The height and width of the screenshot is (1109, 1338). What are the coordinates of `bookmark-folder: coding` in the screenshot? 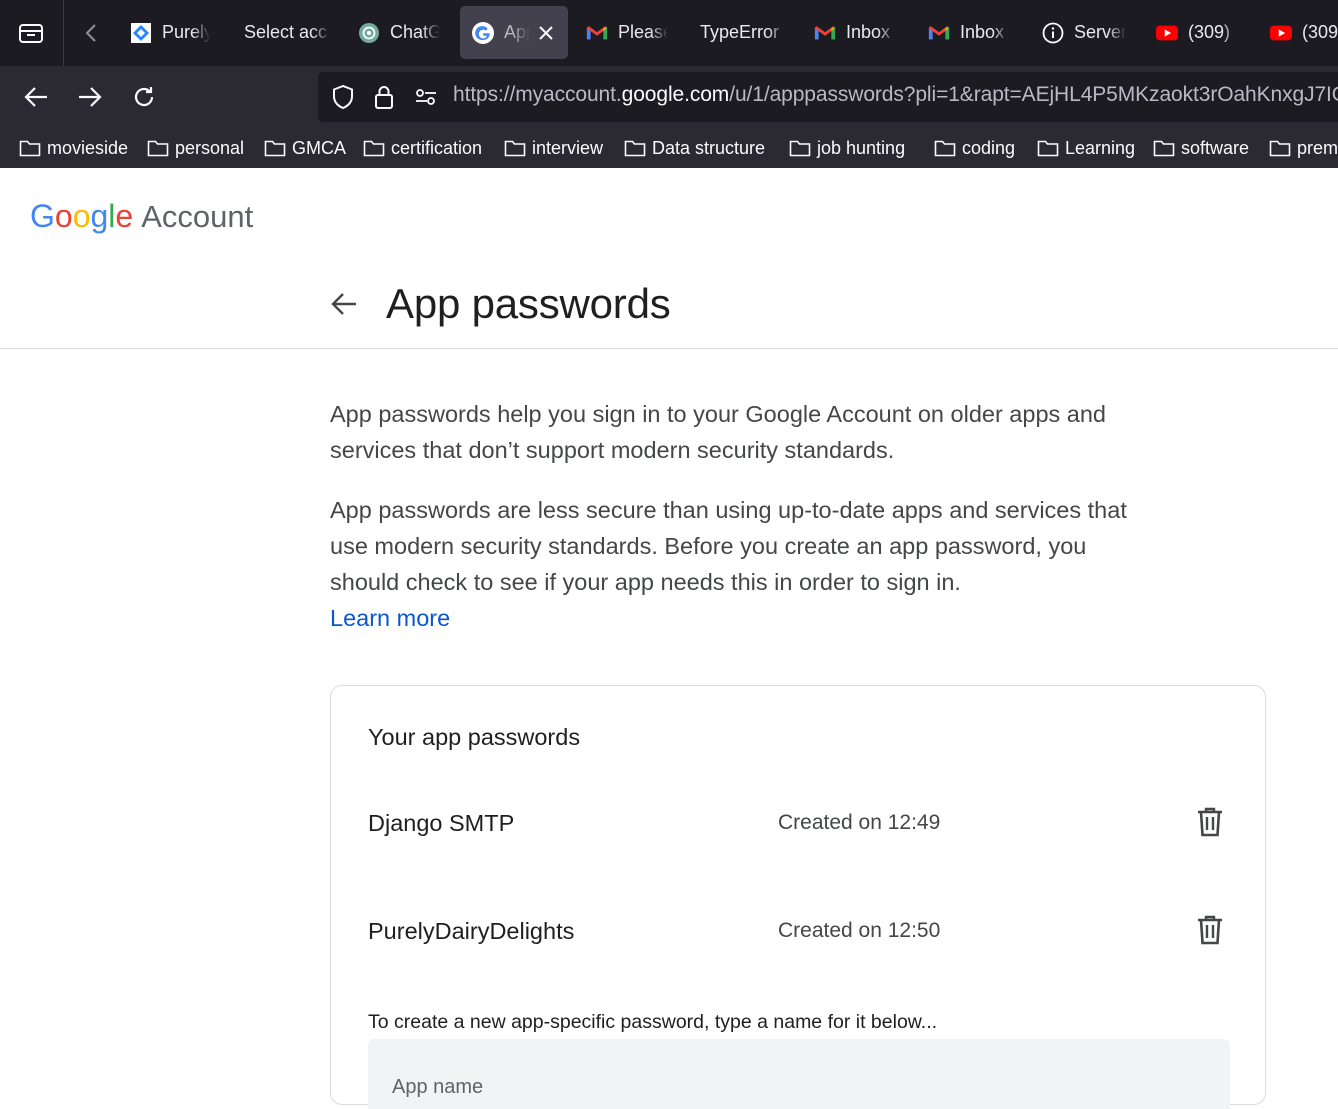 It's located at (974, 148).